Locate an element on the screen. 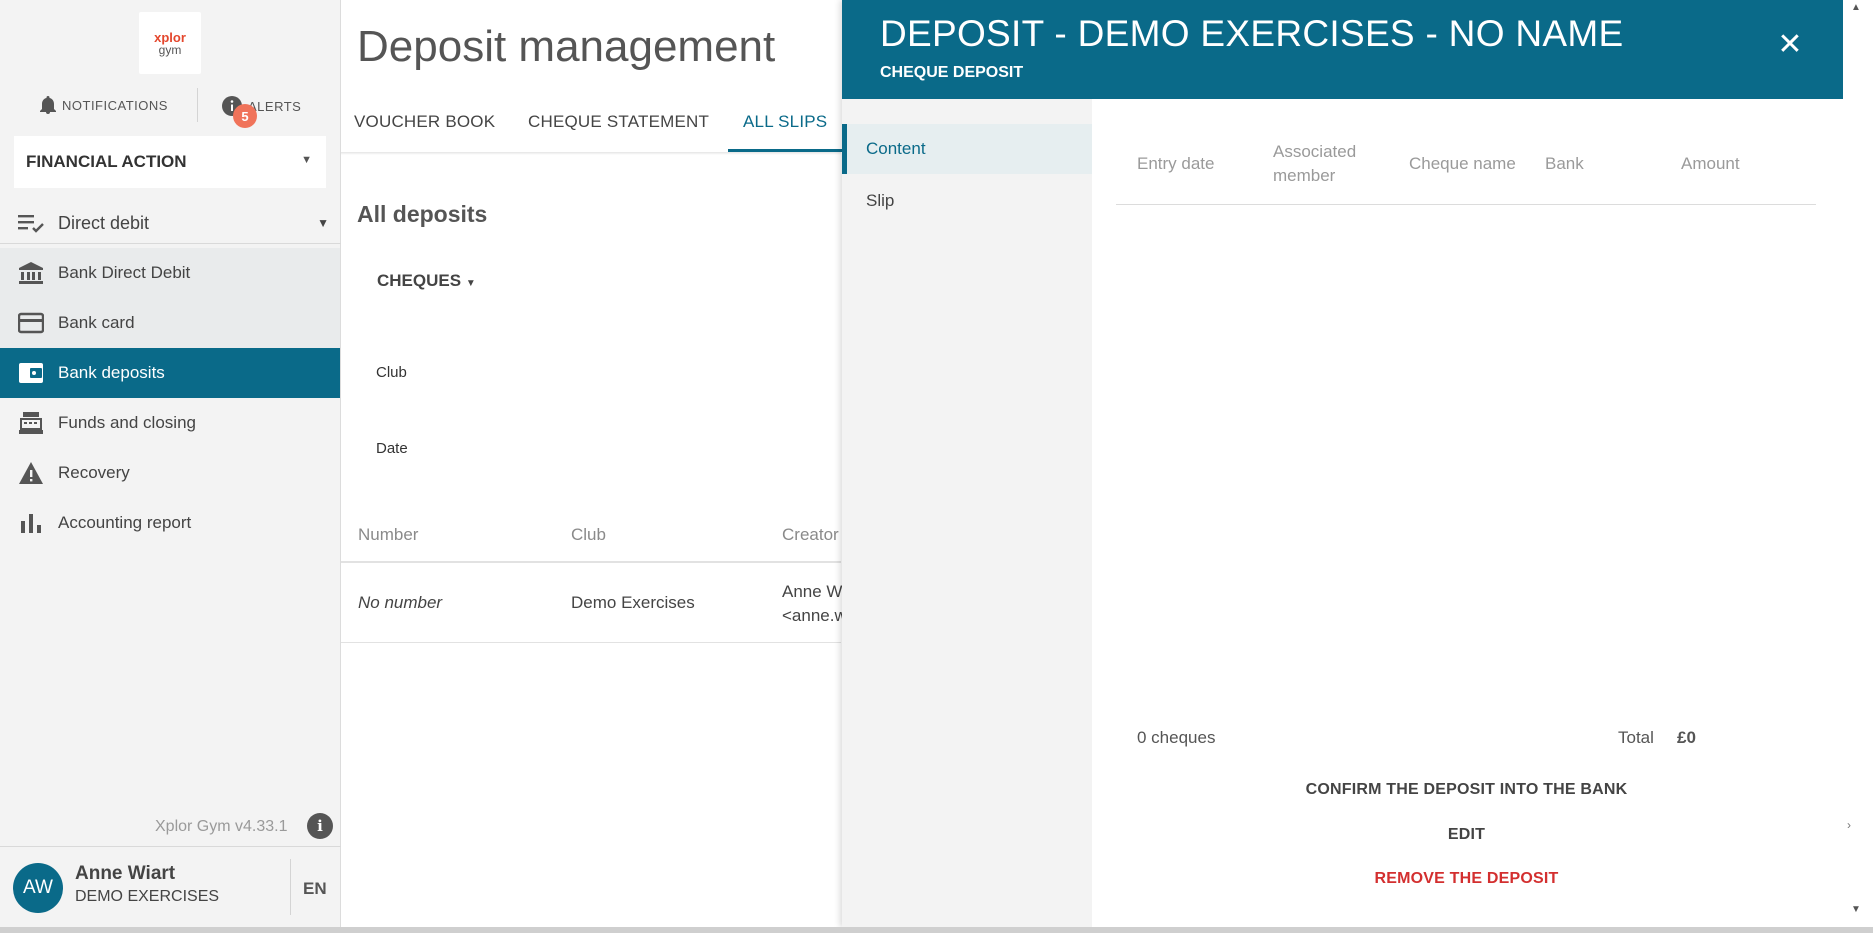  column-header-associated-member: Associated member is located at coordinates (1314, 164).